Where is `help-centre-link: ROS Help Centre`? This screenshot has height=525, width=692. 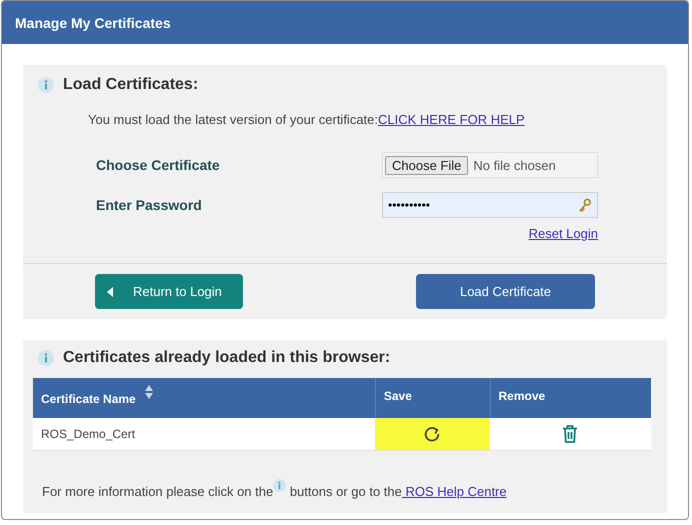
help-centre-link: ROS Help Centre is located at coordinates (454, 491).